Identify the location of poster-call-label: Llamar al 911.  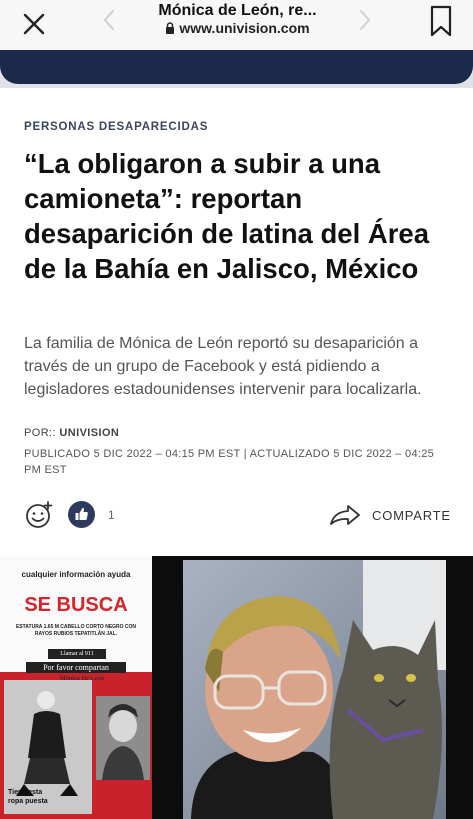
(77, 654).